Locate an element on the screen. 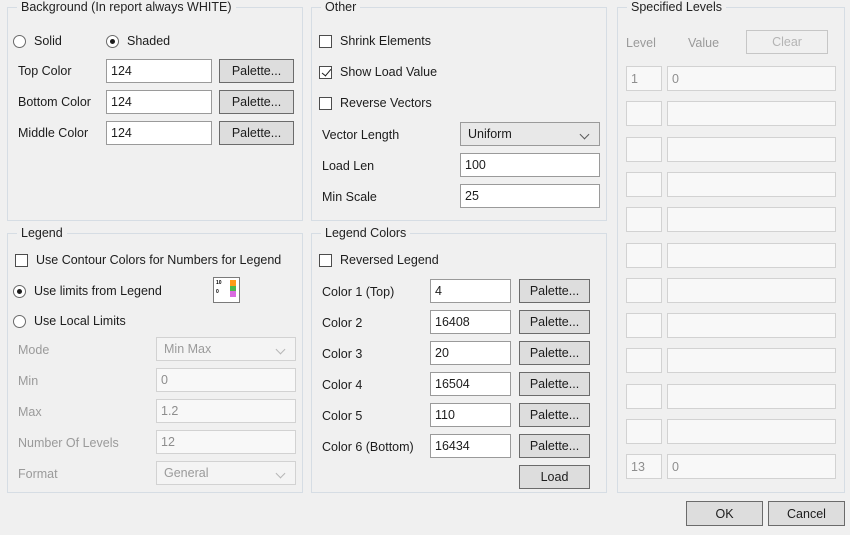  radio-use-local-limits: Use Local Limits is located at coordinates (69, 321).